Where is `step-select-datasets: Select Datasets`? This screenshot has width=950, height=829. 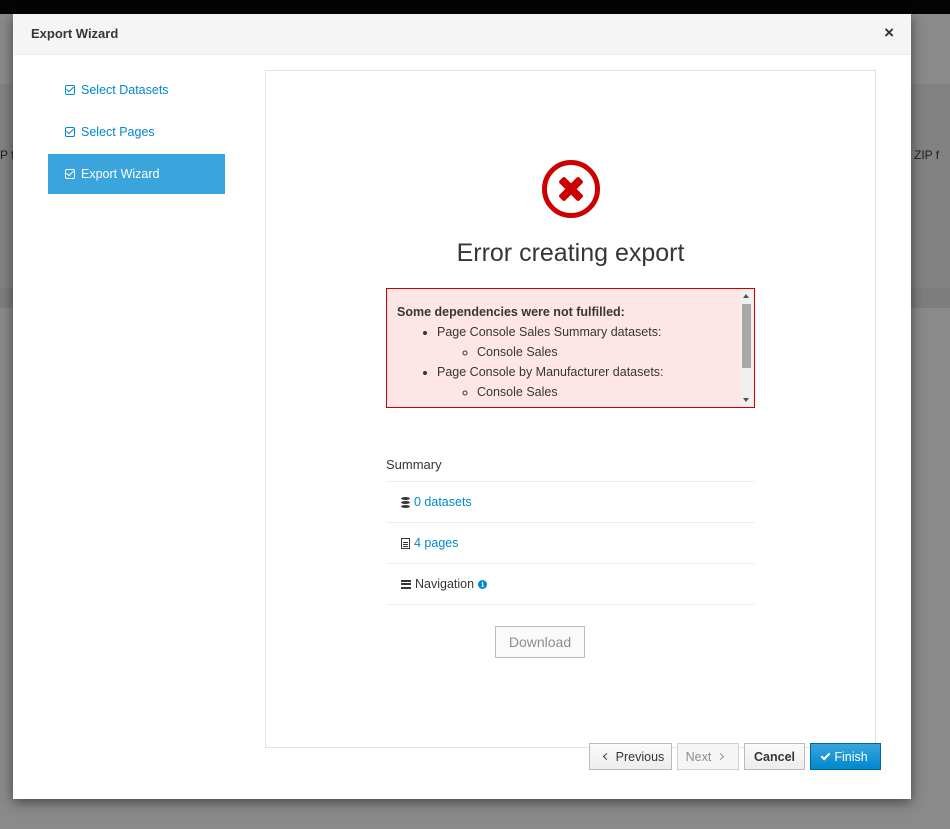 step-select-datasets: Select Datasets is located at coordinates (136, 90).